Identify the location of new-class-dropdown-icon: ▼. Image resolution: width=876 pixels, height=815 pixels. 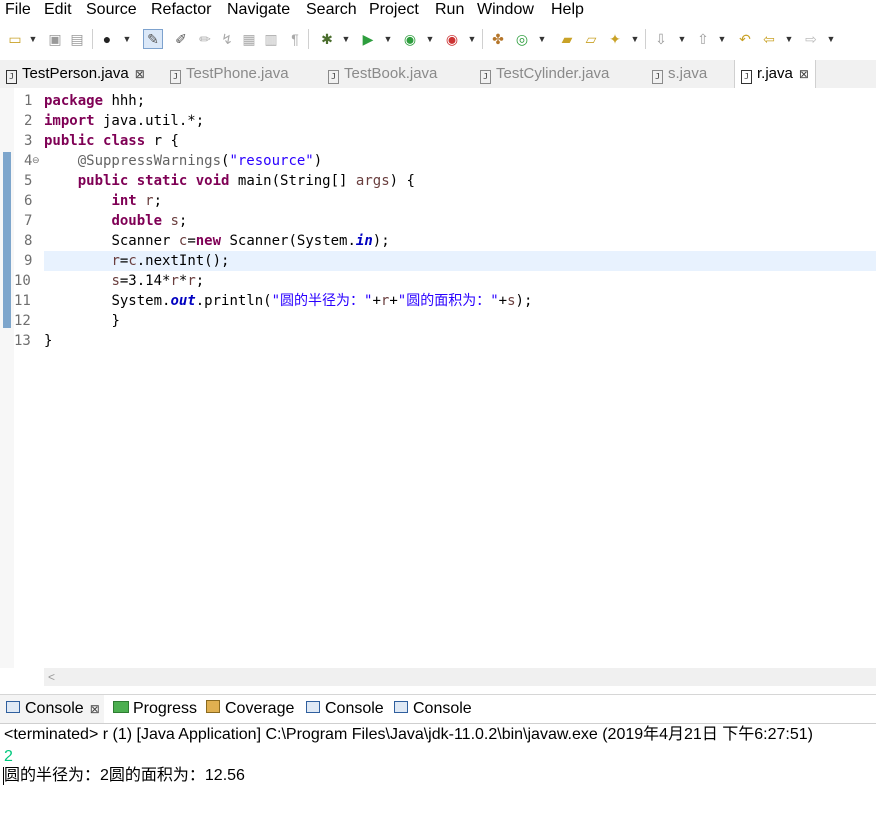
(542, 39).